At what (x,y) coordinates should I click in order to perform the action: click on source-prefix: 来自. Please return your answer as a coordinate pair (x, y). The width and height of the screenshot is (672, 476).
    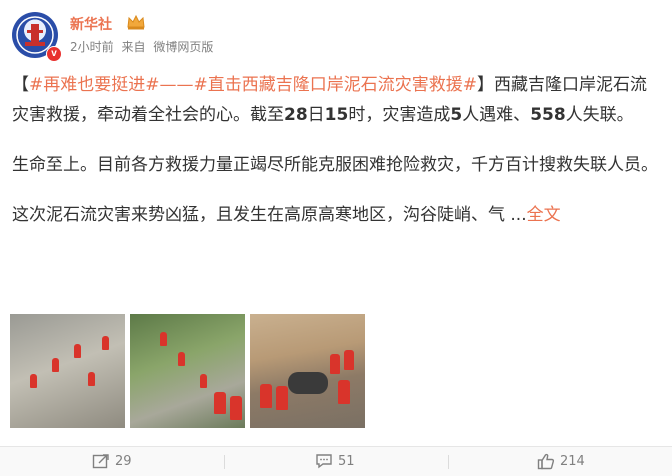
    Looking at the image, I should click on (133, 47).